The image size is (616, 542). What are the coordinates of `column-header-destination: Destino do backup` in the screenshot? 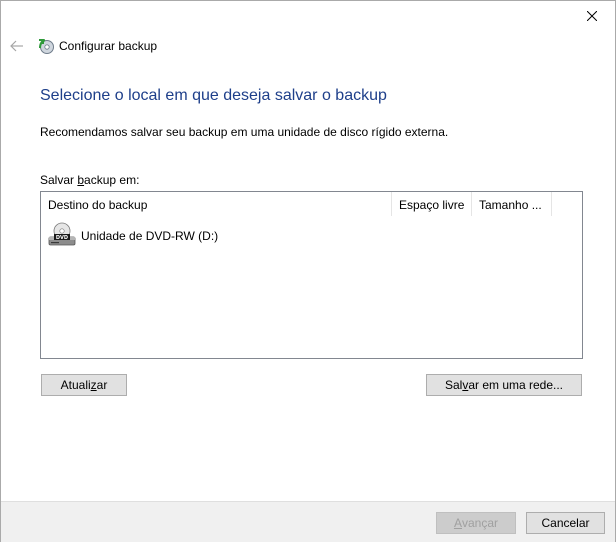 It's located at (216, 204).